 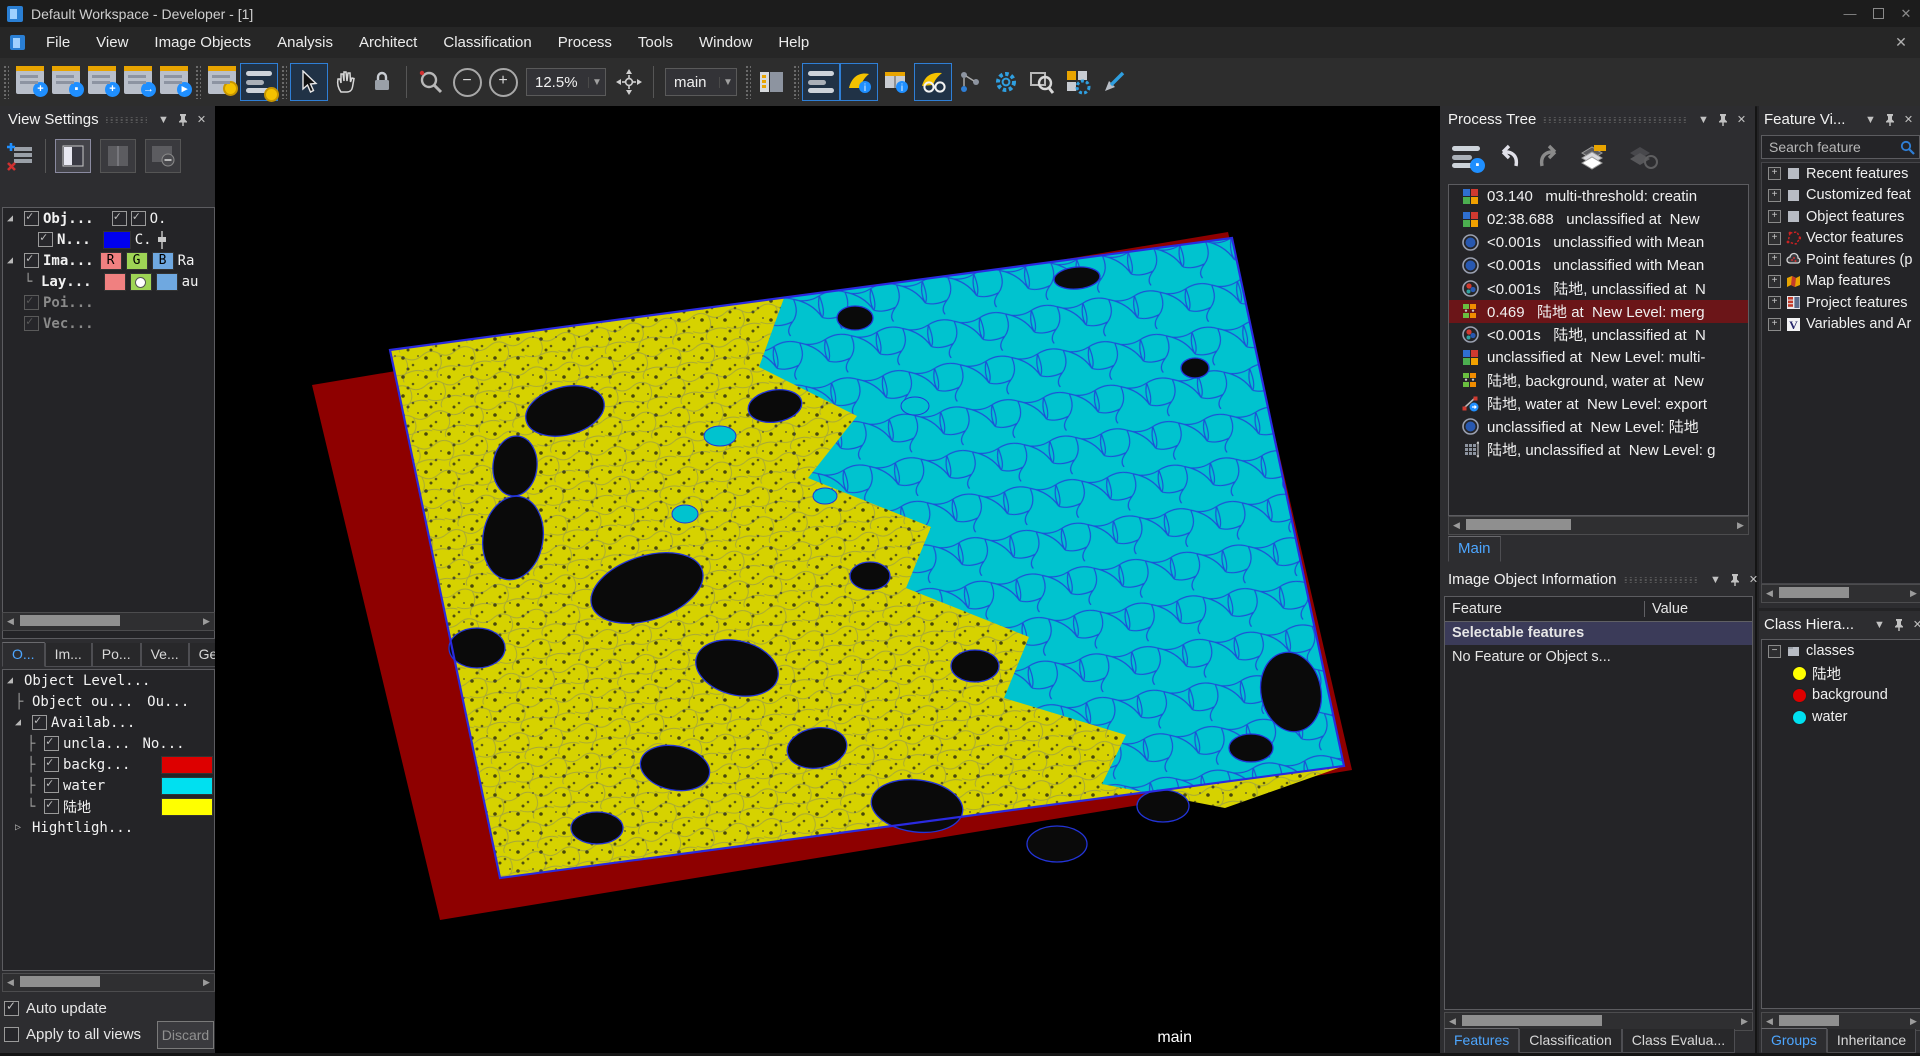 What do you see at coordinates (66, 82) in the screenshot?
I see `save-workspace-button: ▪` at bounding box center [66, 82].